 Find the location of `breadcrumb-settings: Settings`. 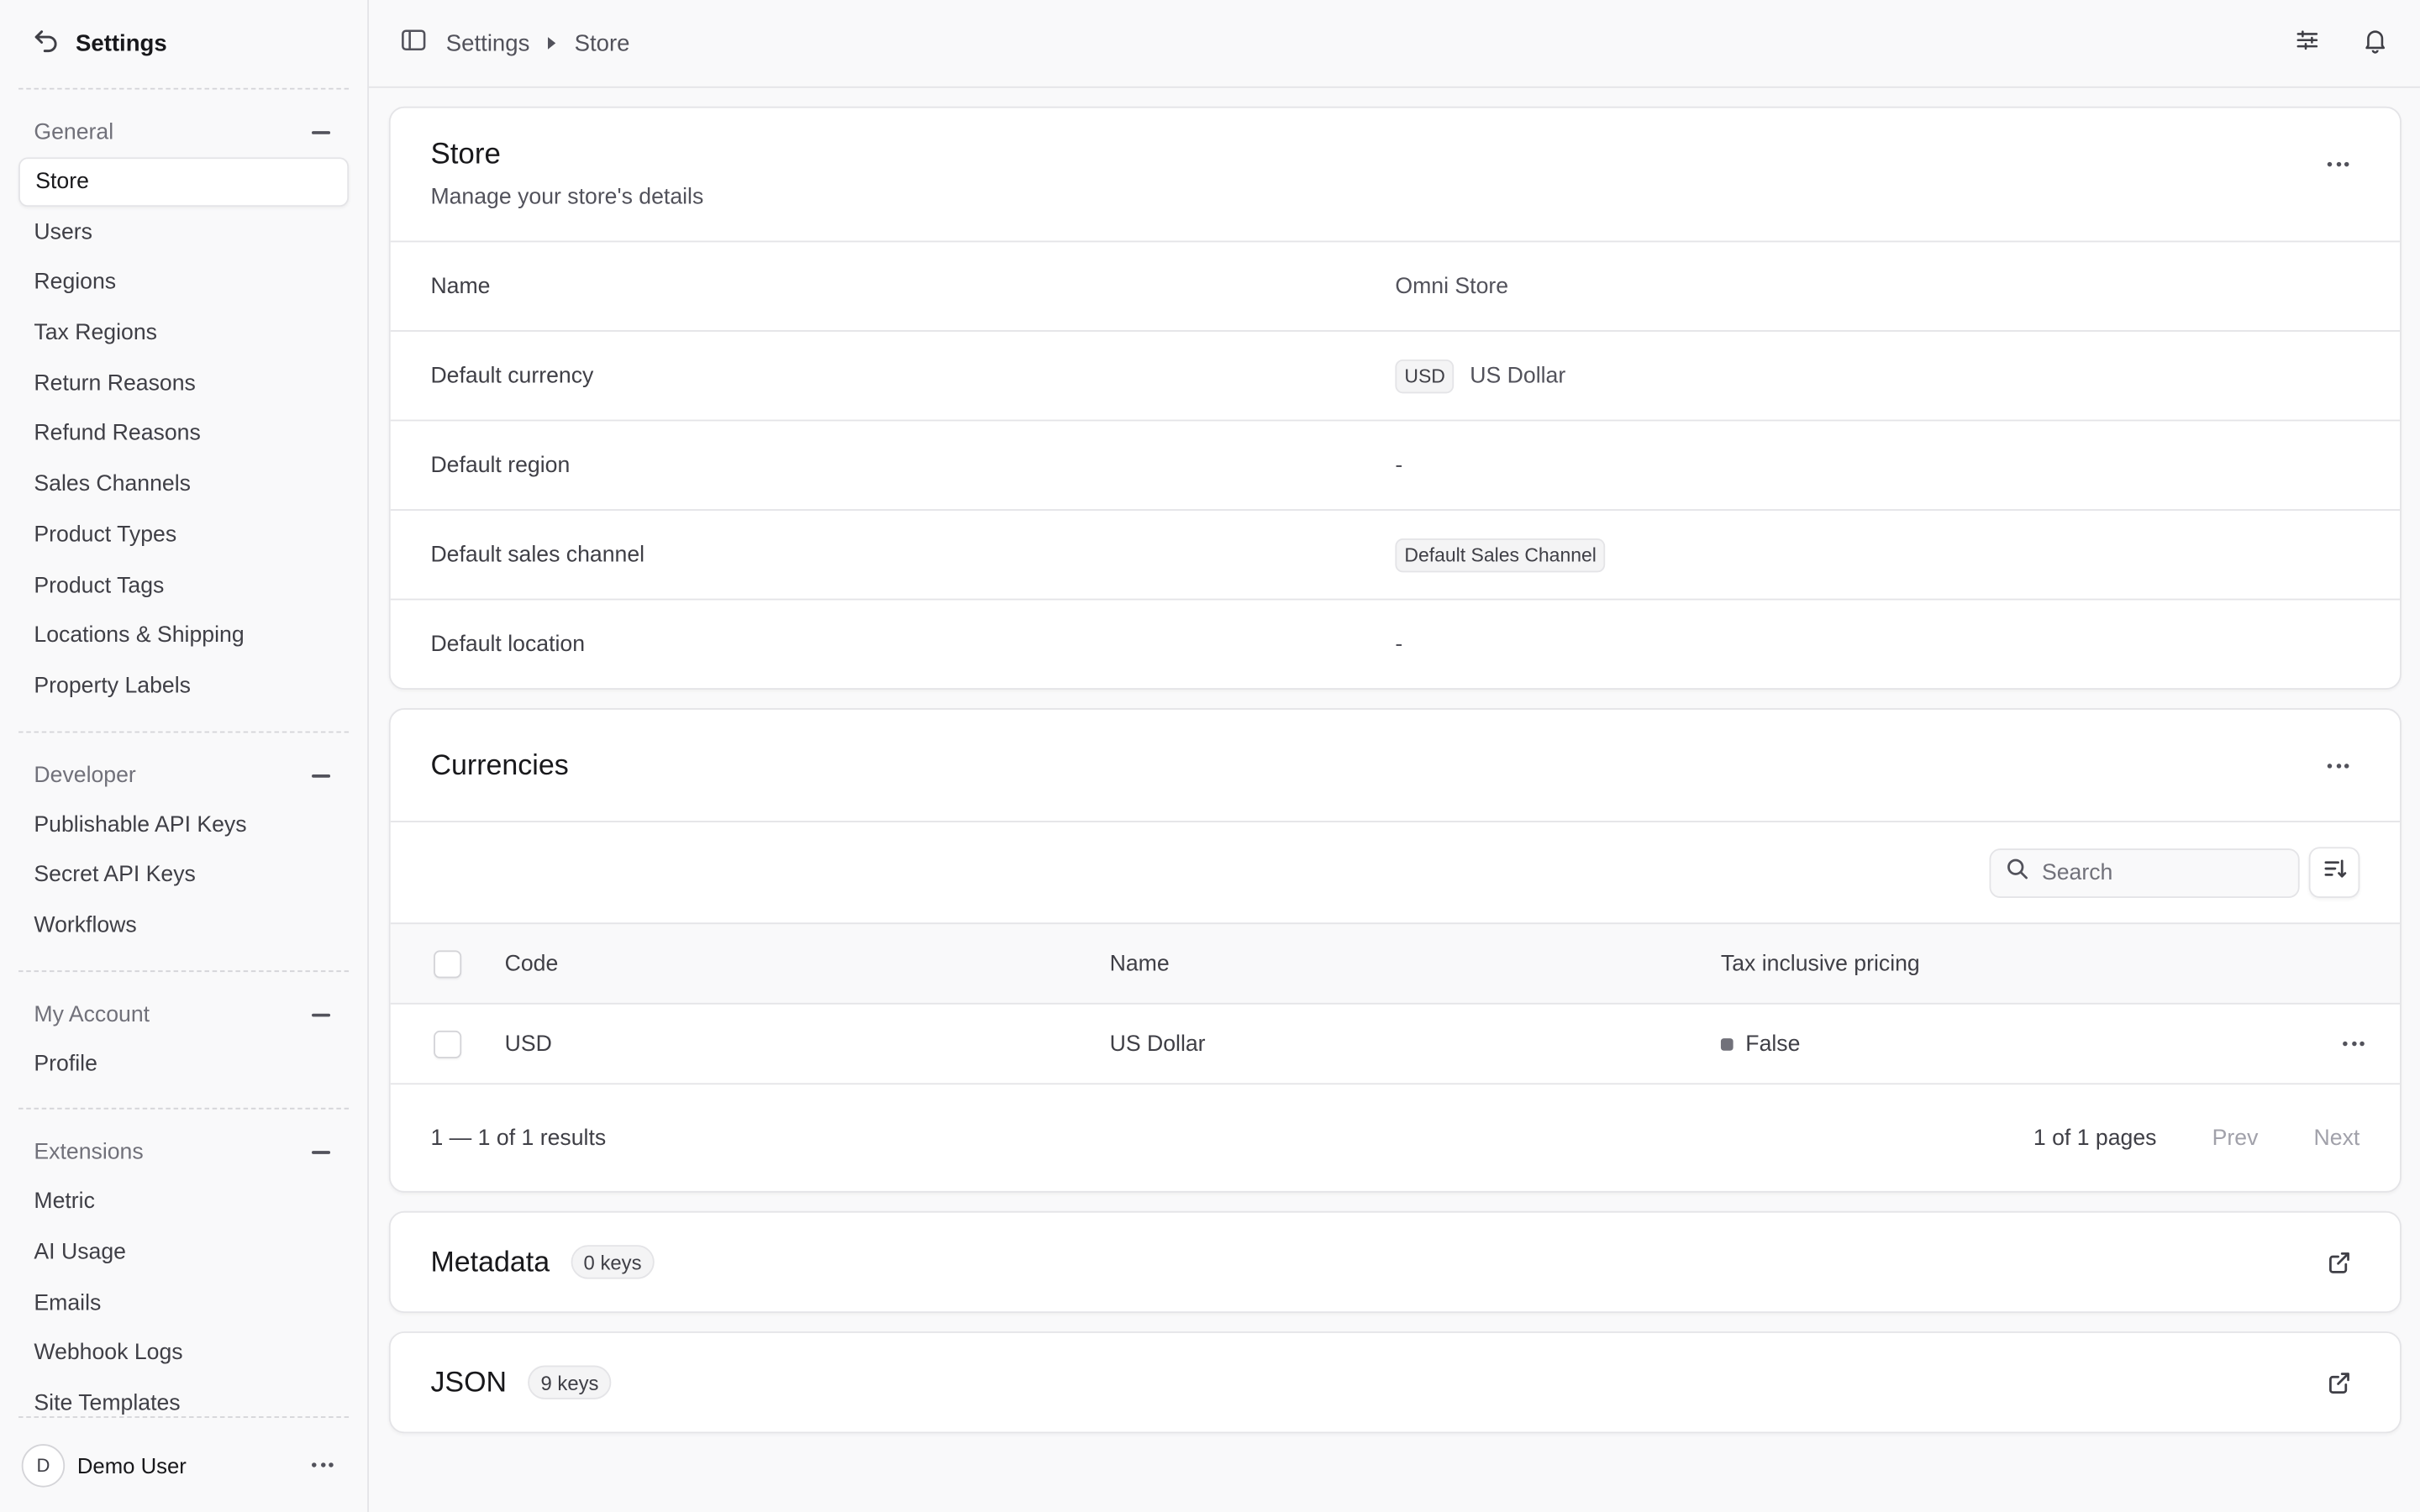

breadcrumb-settings: Settings is located at coordinates (488, 43).